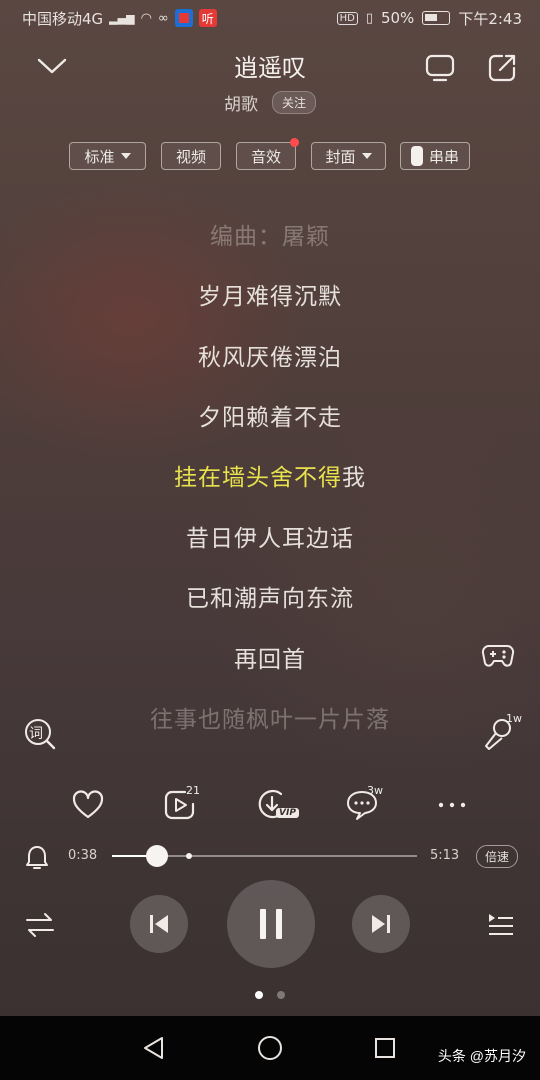 This screenshot has height=1080, width=540. I want to click on lyric-line: 昔日伊人耳边话, so click(270, 539).